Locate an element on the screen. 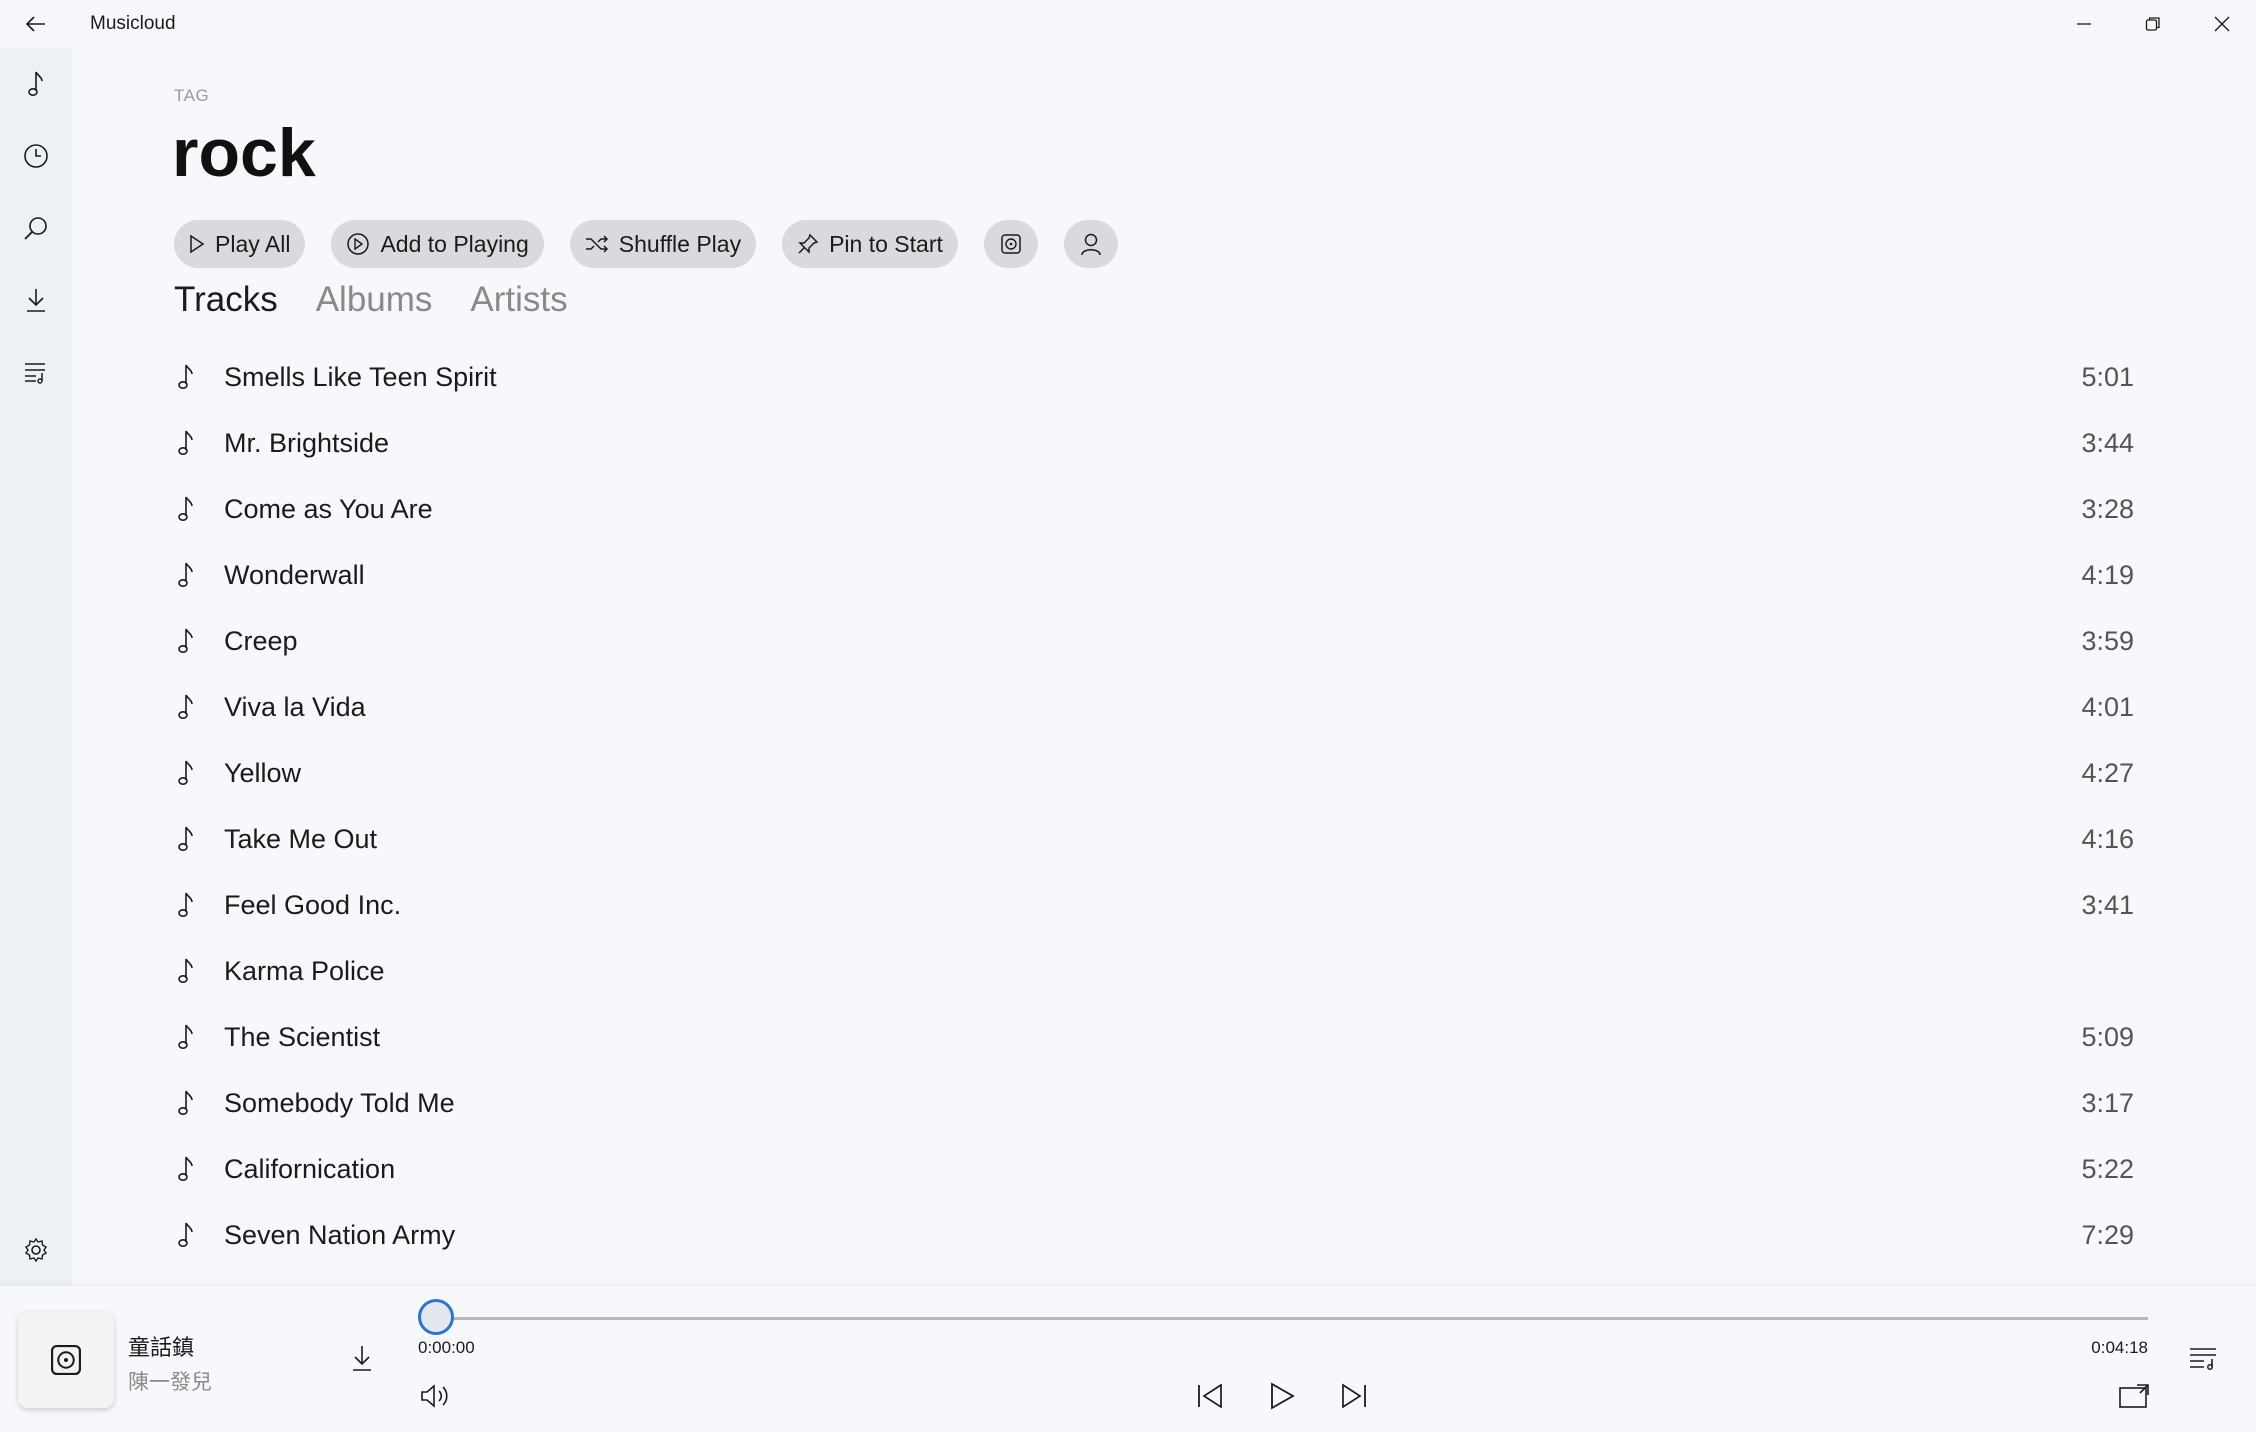  sidebar-item-downloads is located at coordinates (36, 300).